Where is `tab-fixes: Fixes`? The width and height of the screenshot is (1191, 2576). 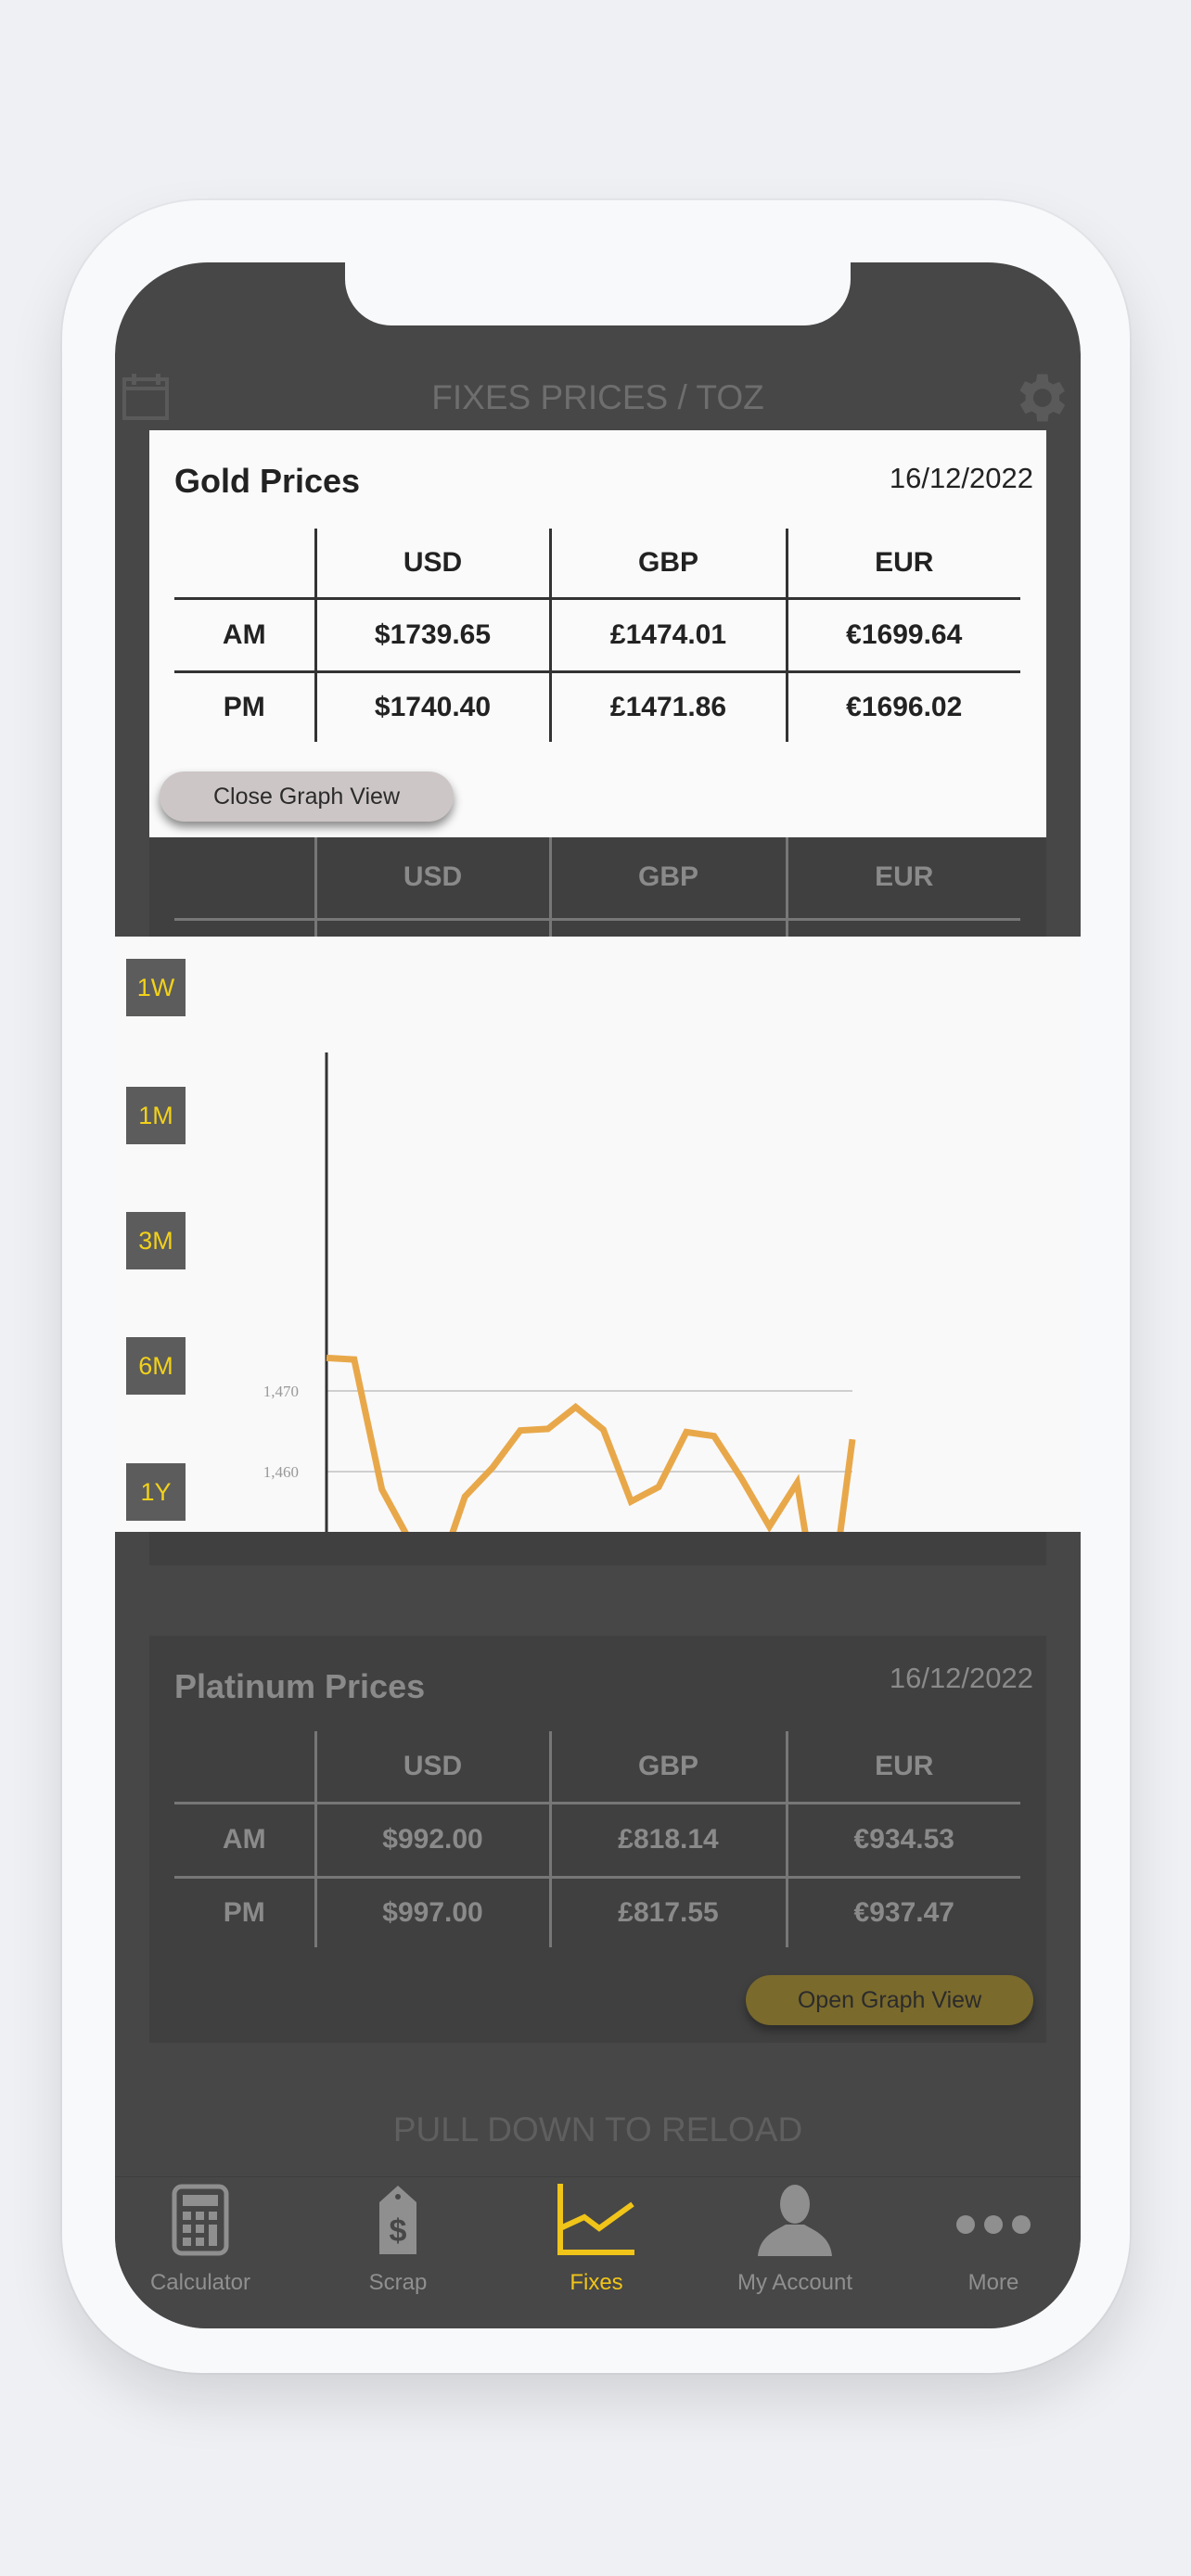
tab-fixes: Fixes is located at coordinates (597, 2240).